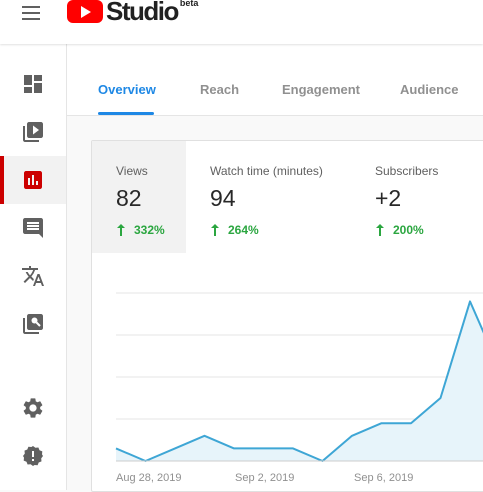 This screenshot has height=492, width=483. I want to click on tab-engagement: Engagement, so click(321, 89).